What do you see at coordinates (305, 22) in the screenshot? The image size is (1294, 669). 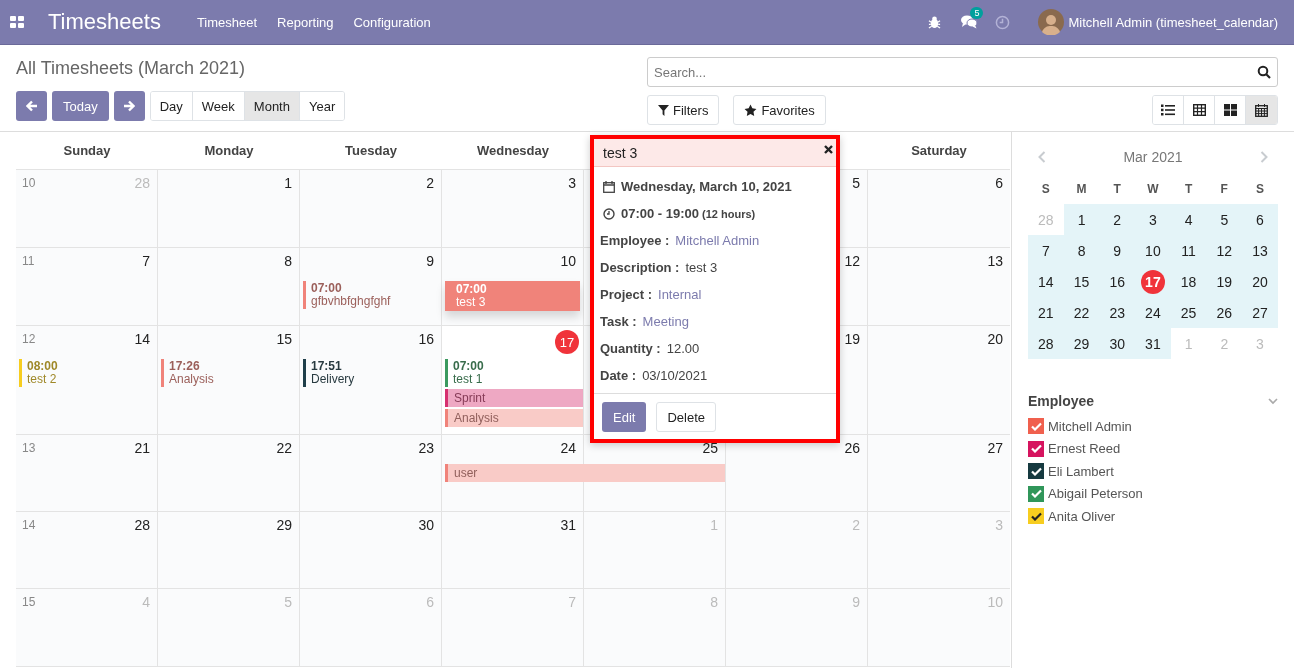 I see `menu-item: Reporting` at bounding box center [305, 22].